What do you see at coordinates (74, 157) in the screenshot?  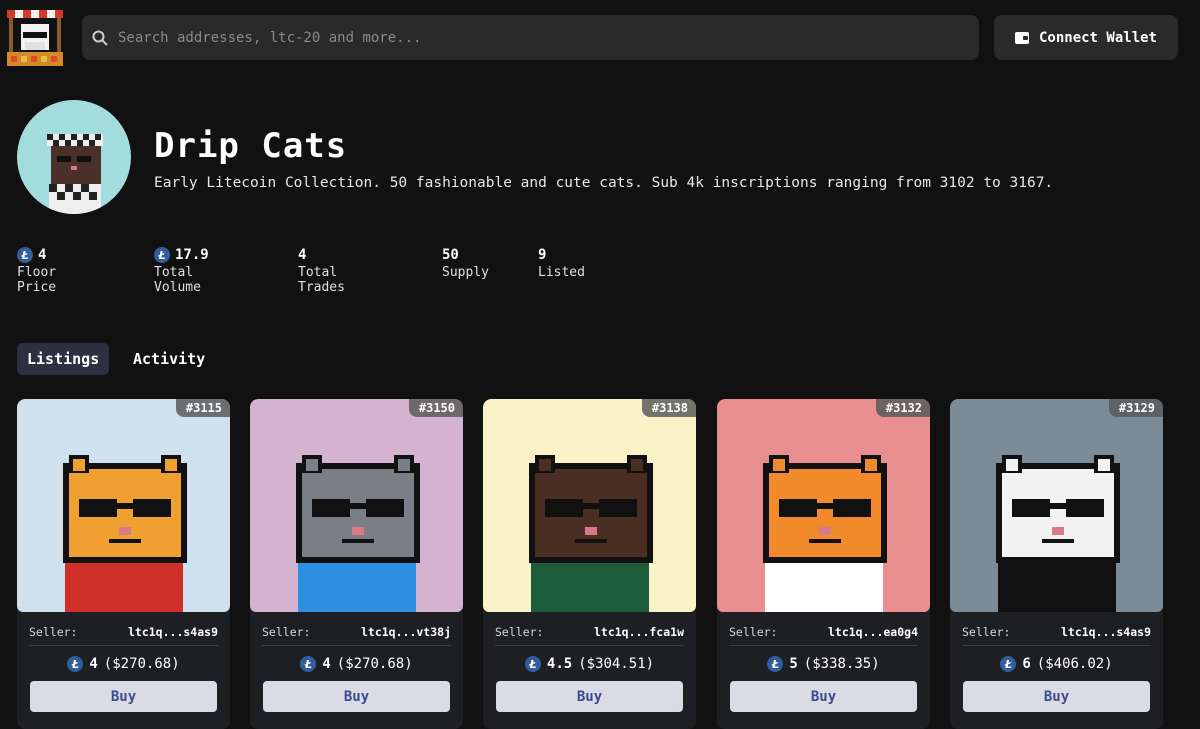 I see `collection-avatar` at bounding box center [74, 157].